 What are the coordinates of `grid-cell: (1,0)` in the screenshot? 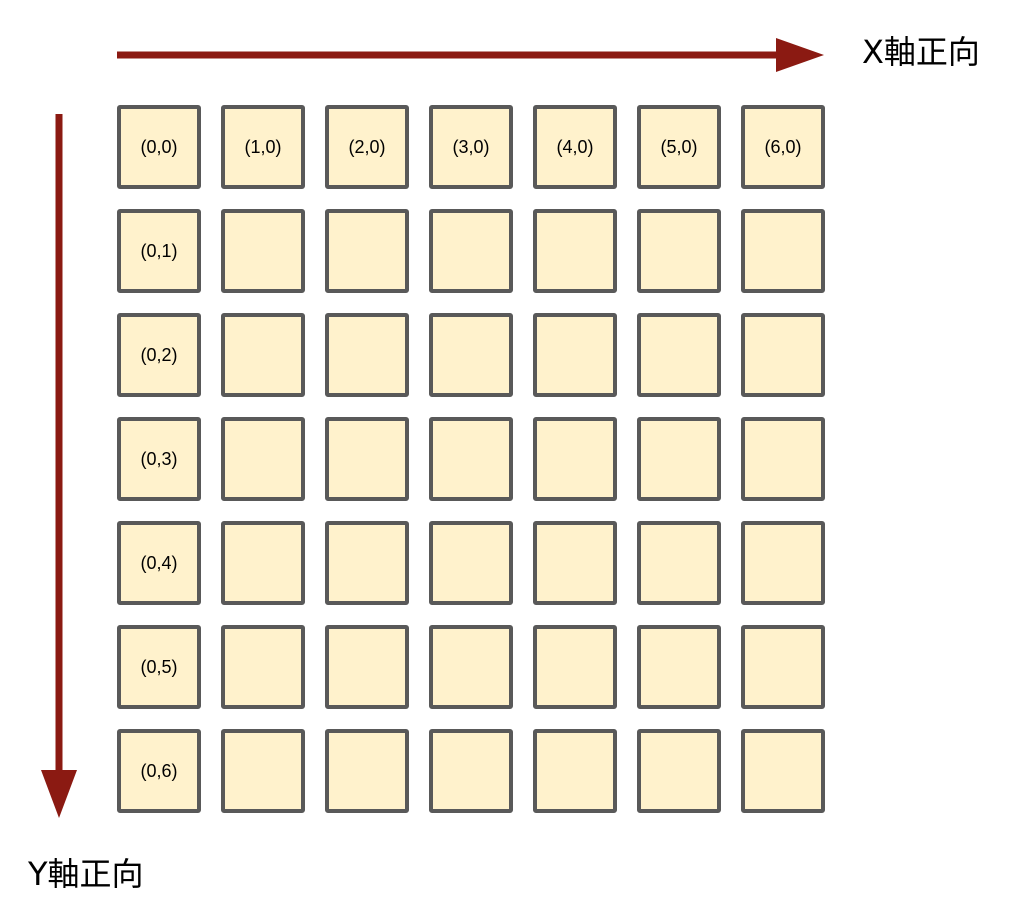 It's located at (263, 147).